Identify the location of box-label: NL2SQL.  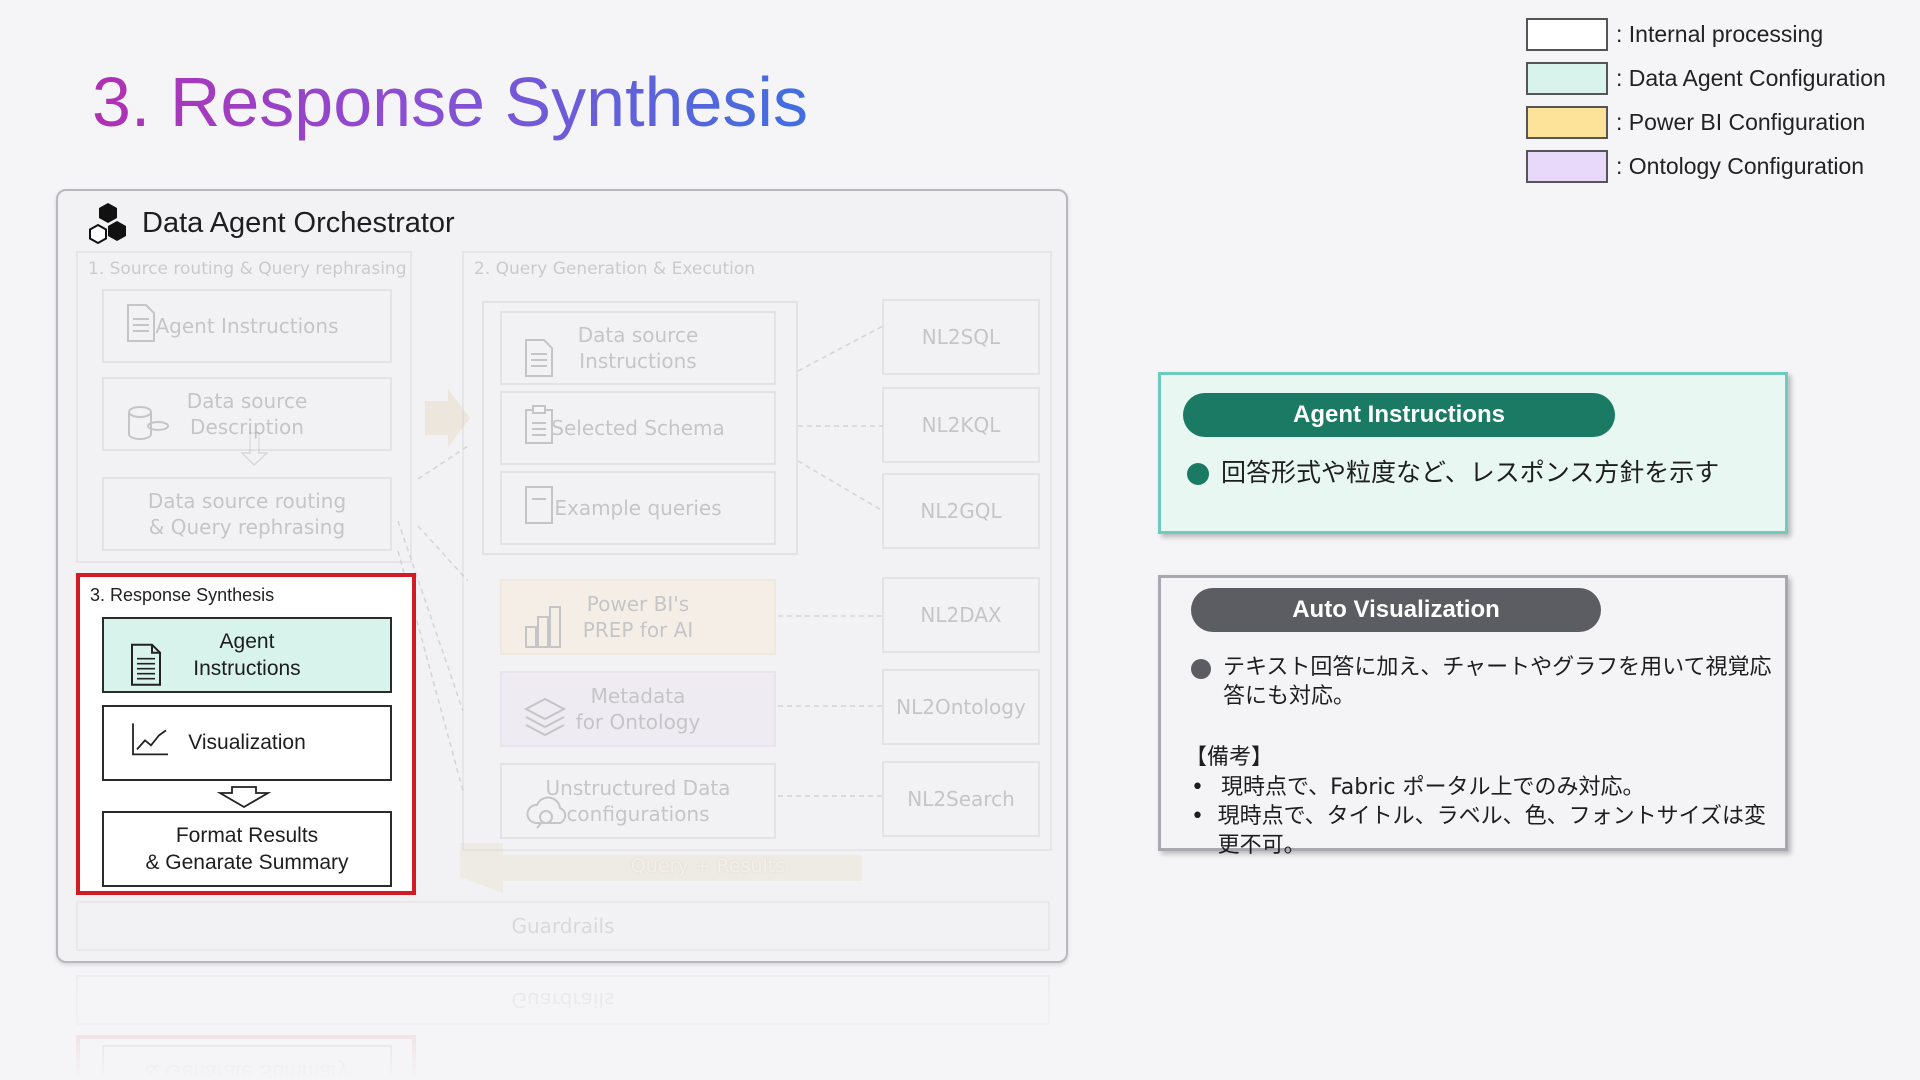
(961, 337).